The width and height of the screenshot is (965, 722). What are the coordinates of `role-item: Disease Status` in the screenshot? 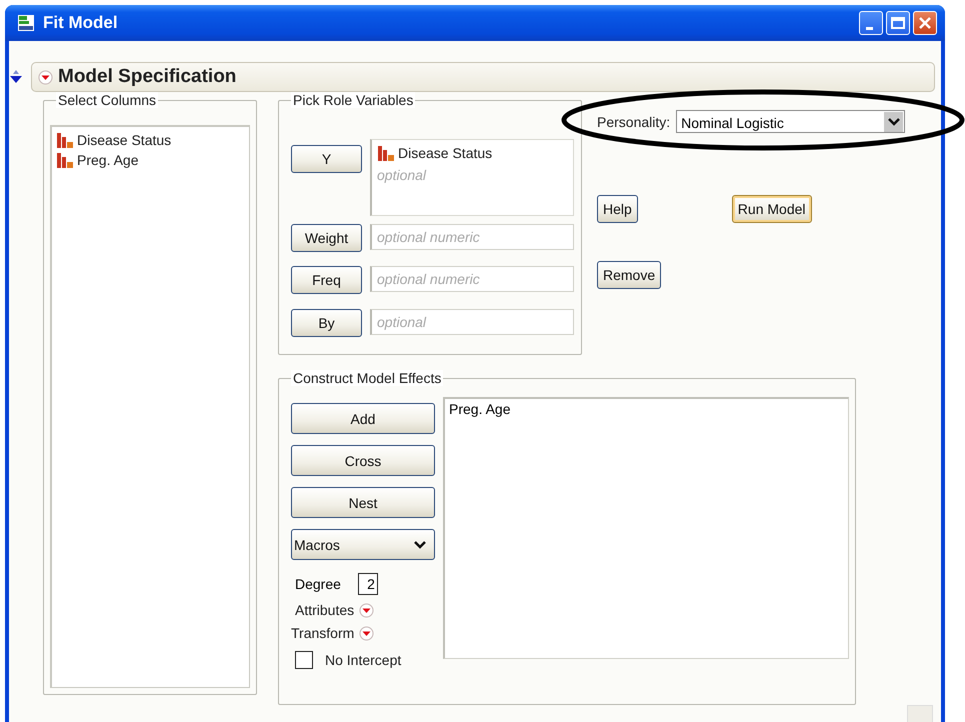 It's located at (445, 153).